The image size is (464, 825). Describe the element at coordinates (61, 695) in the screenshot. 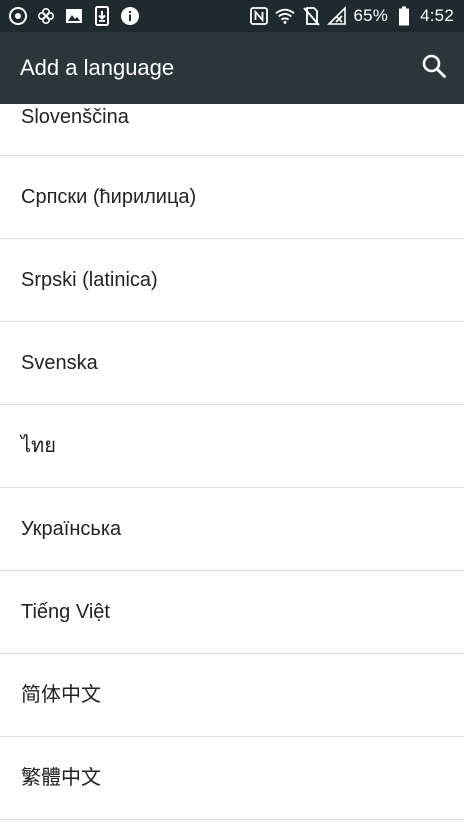

I see `language-label: 简体中文` at that location.